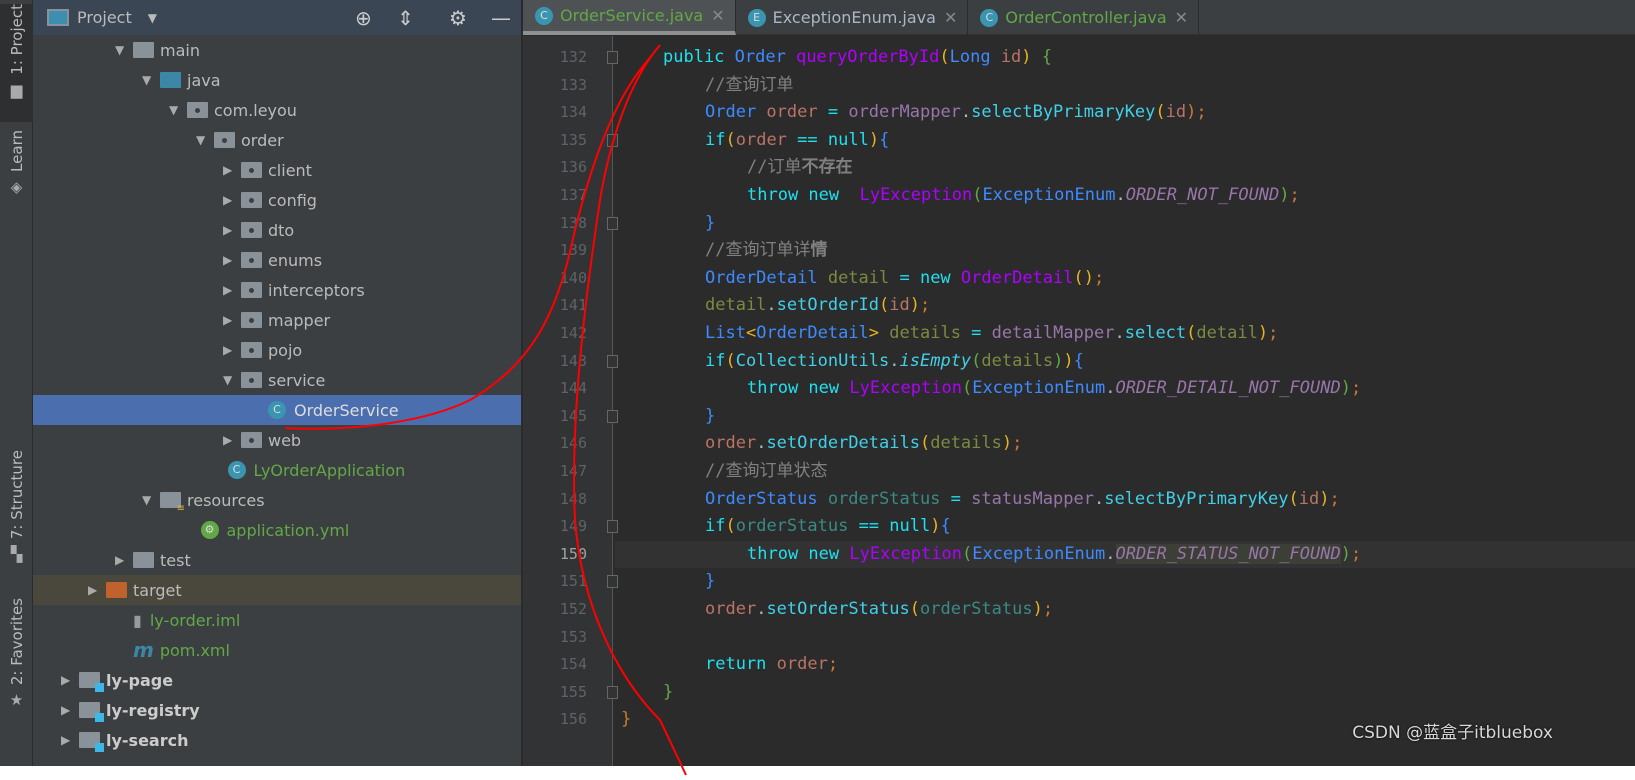  Describe the element at coordinates (277, 680) in the screenshot. I see `tree-item: ▶ ly-page` at that location.